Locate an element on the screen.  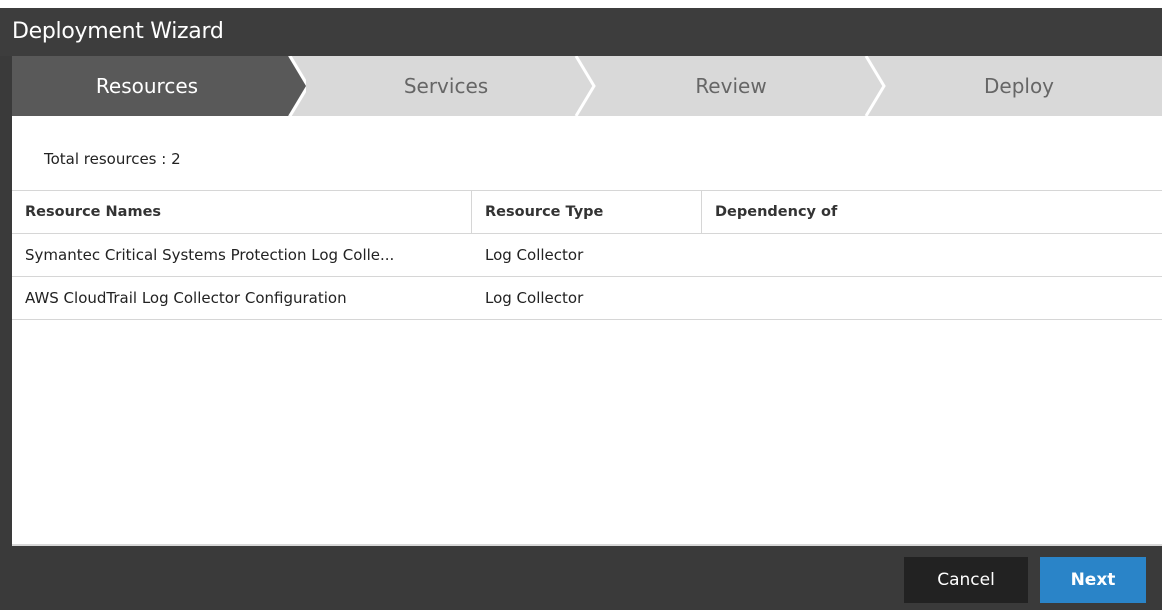
next-button: Next is located at coordinates (1093, 580).